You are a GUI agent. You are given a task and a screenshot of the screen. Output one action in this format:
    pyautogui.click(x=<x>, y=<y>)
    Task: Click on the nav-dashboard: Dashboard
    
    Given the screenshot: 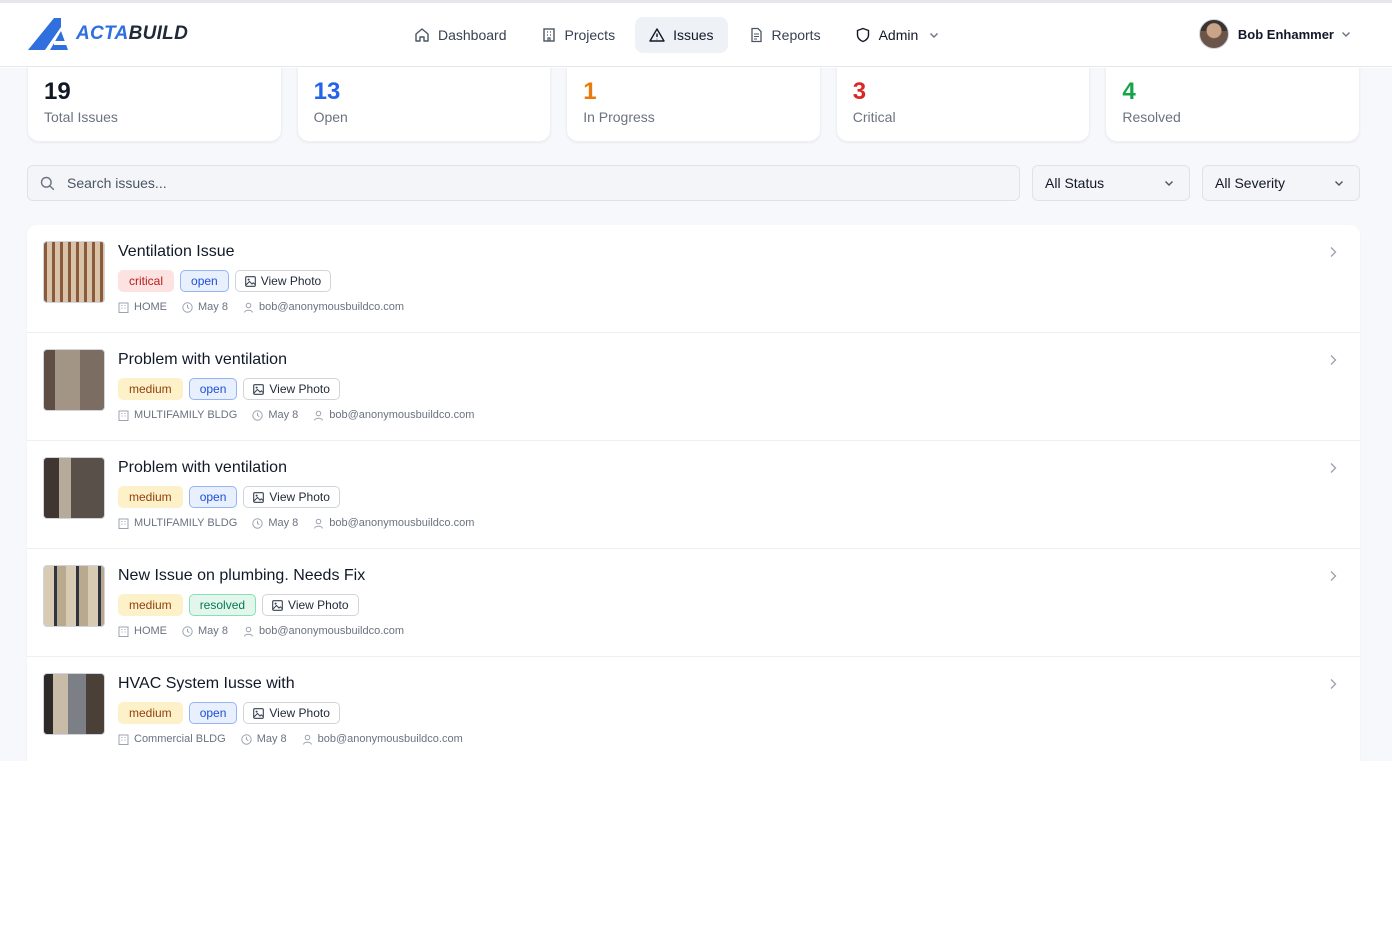 What is the action you would take?
    pyautogui.click(x=460, y=35)
    